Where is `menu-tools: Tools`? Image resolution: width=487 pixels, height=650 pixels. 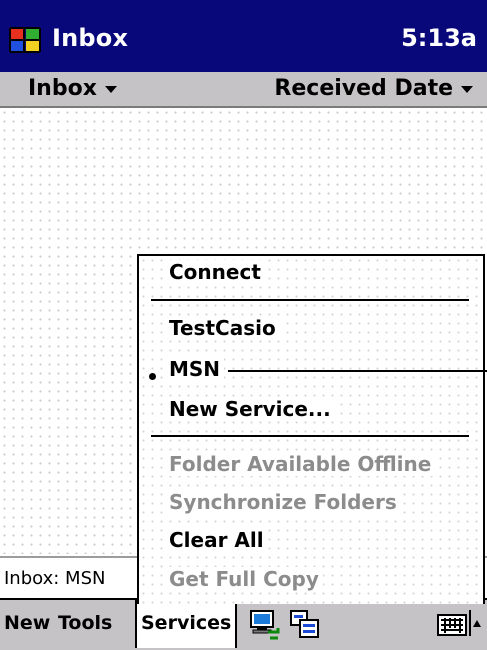
menu-tools: Tools is located at coordinates (85, 623).